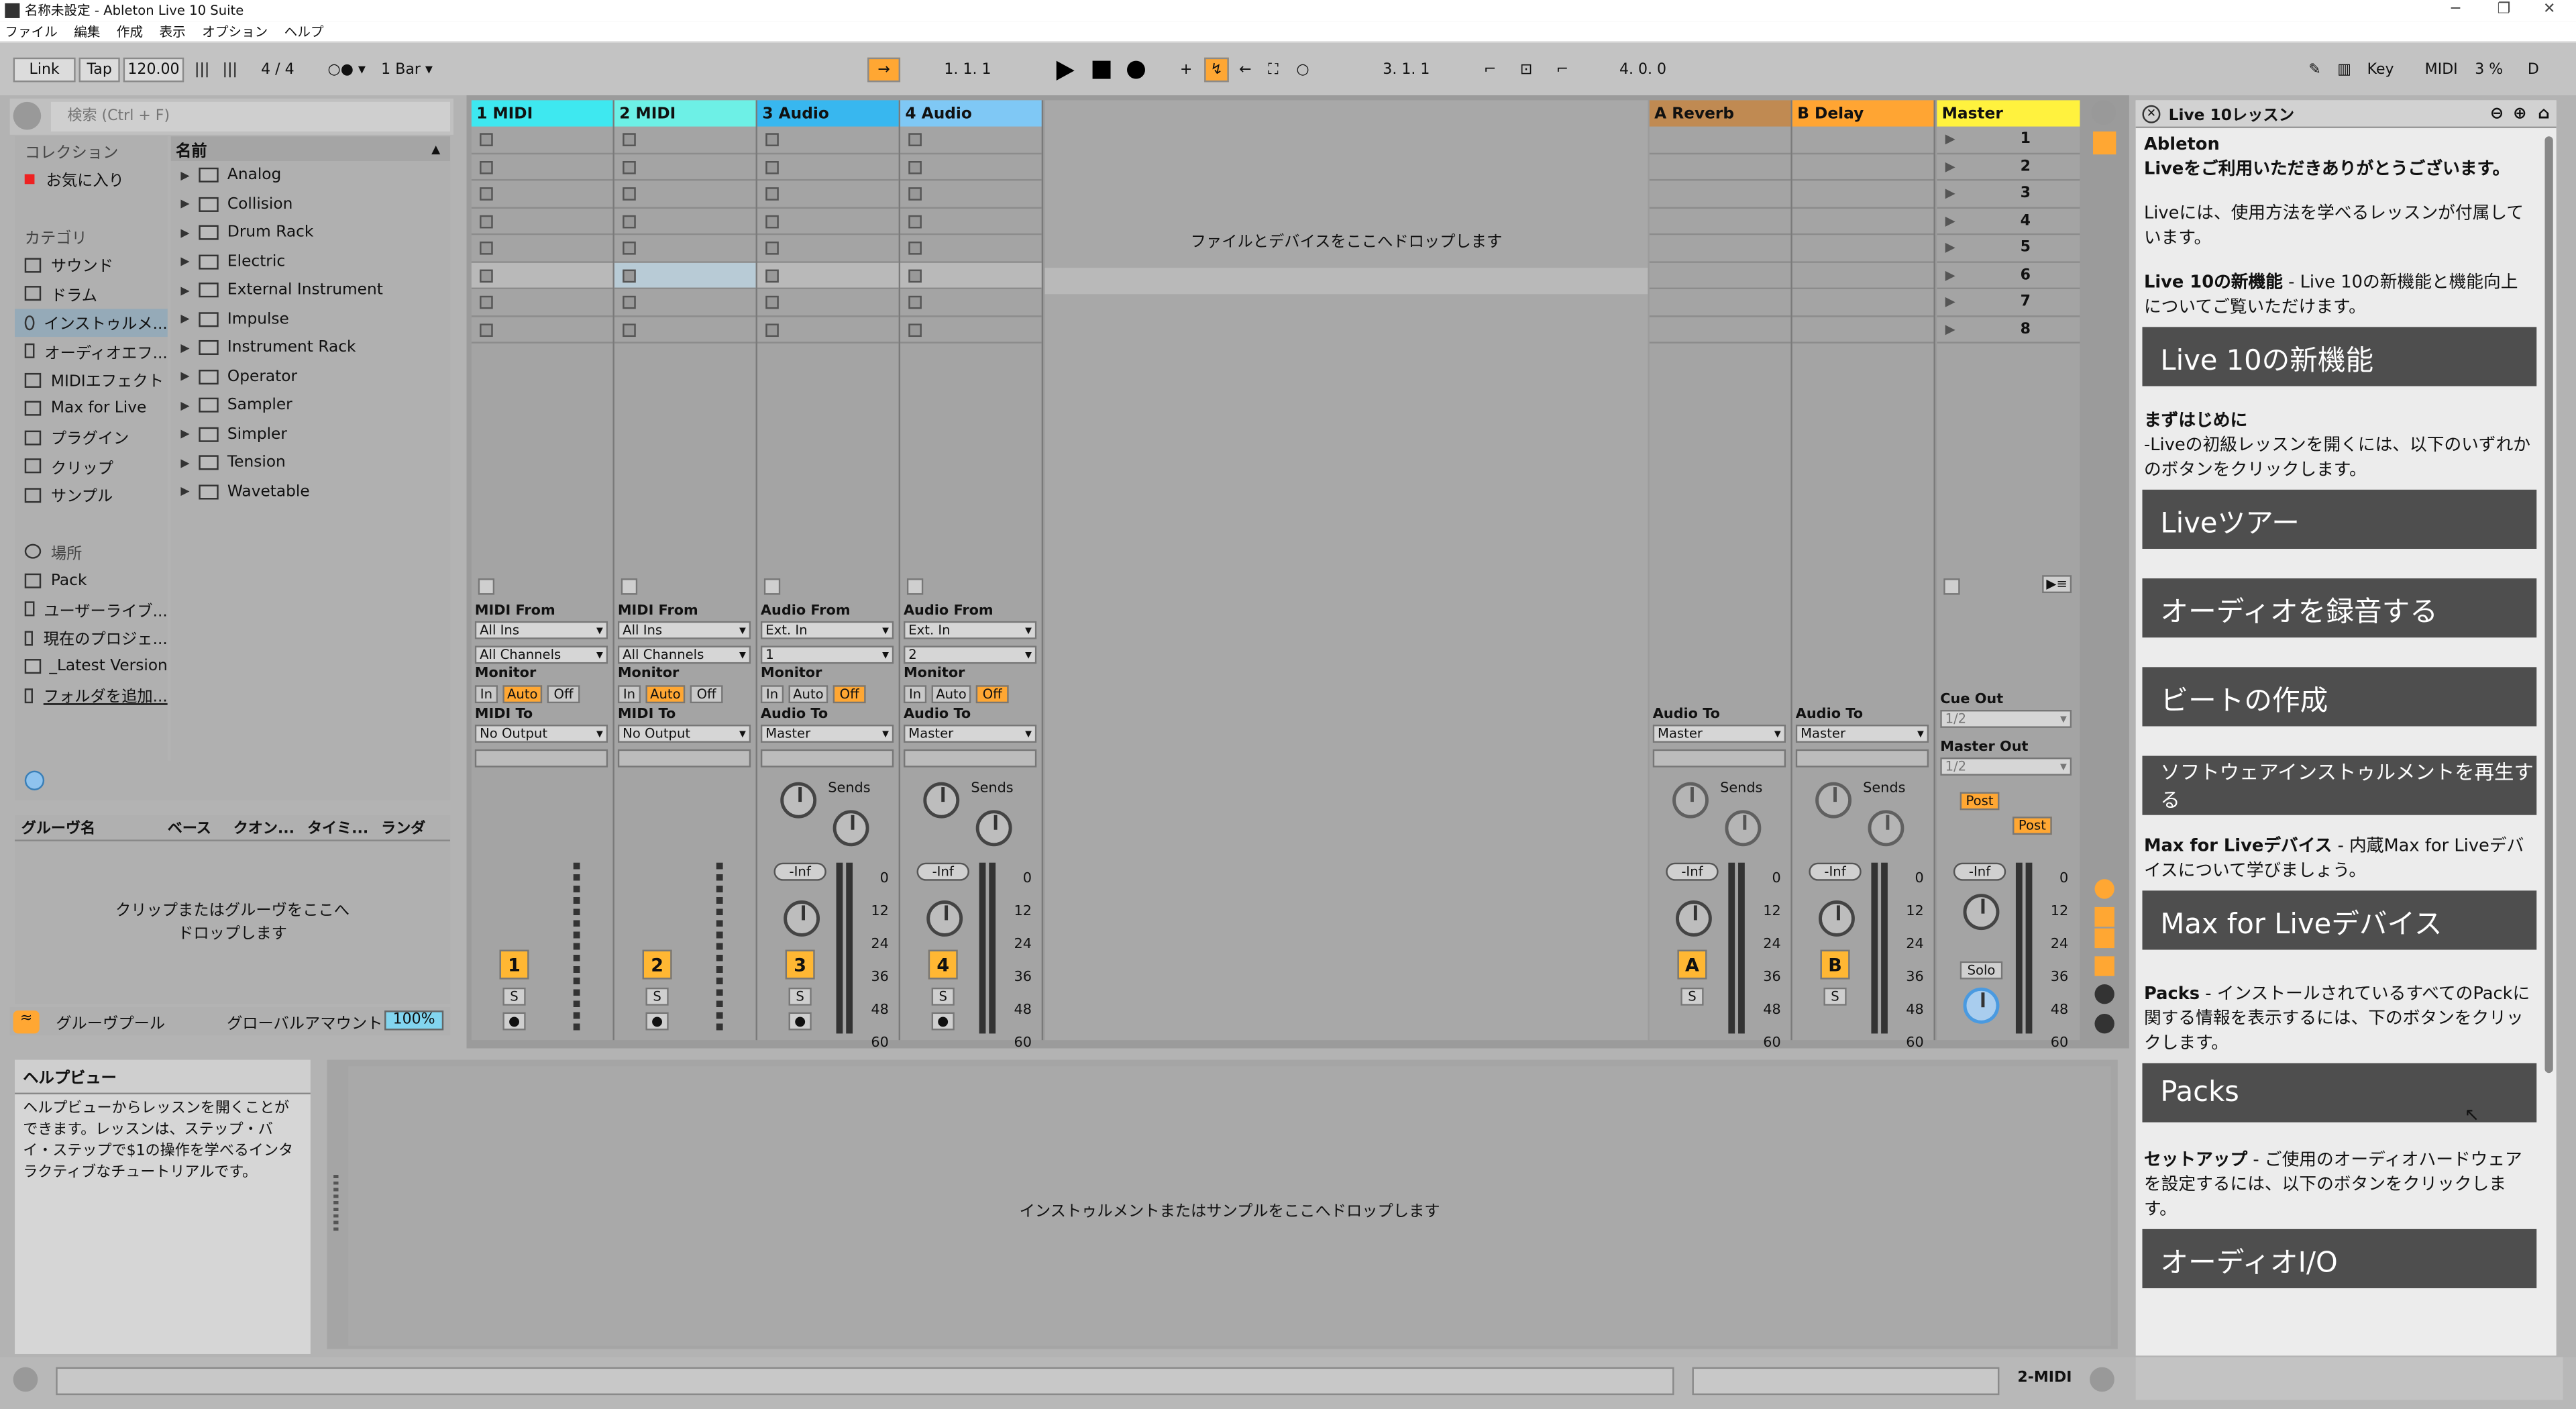  What do you see at coordinates (2151, 113) in the screenshot?
I see `lesson-close-icon: ✕` at bounding box center [2151, 113].